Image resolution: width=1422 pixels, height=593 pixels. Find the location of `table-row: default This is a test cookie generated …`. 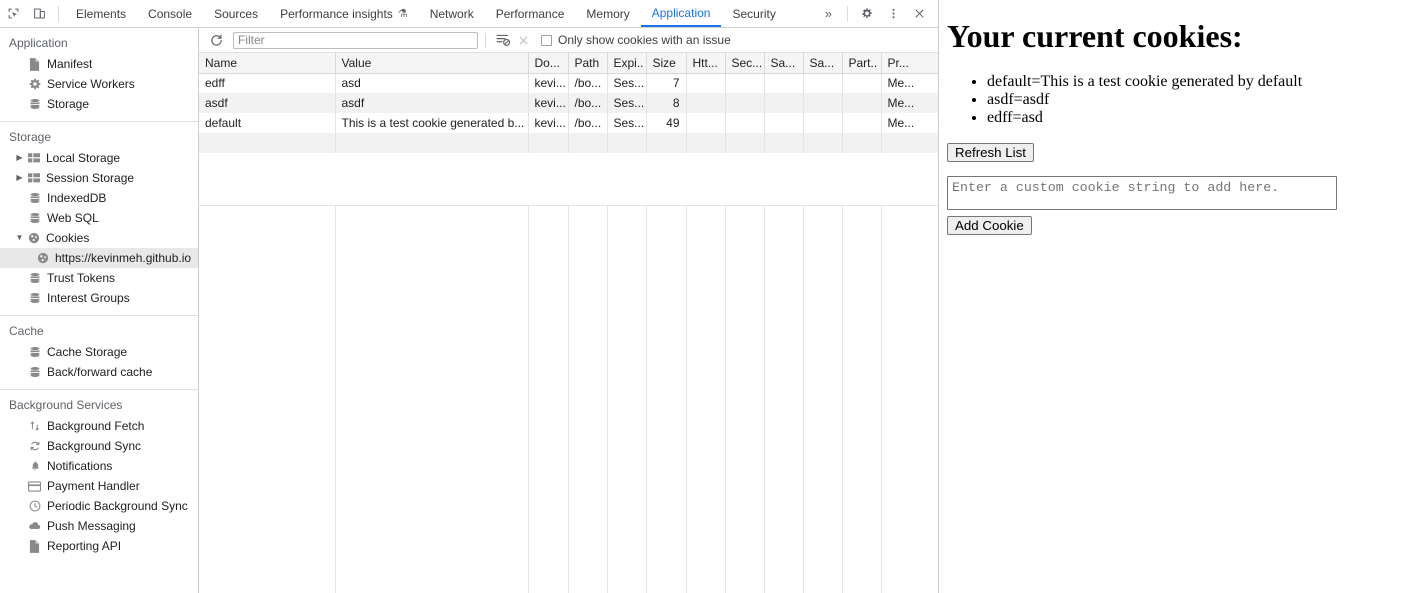

table-row: default This is a test cookie generated … is located at coordinates (568, 123).